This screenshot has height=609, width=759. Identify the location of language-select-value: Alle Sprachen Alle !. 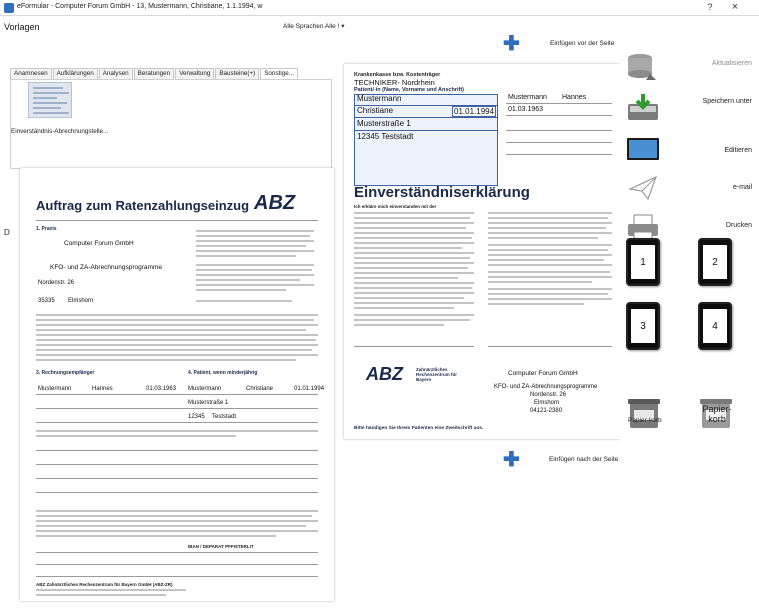
(311, 26).